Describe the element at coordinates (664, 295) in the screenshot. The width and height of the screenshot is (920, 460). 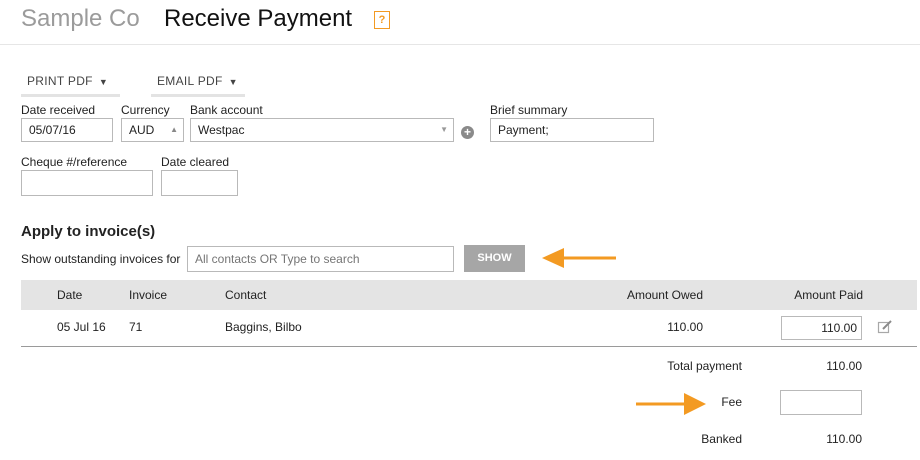
I see `column-header-amount-owed: Amount Owed` at that location.